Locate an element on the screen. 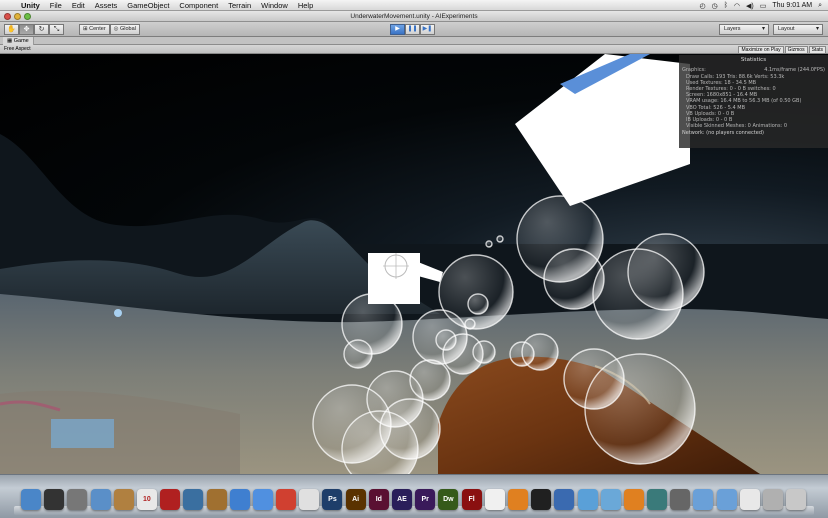 This screenshot has height=518, width=828. finder-icon is located at coordinates (31, 499).